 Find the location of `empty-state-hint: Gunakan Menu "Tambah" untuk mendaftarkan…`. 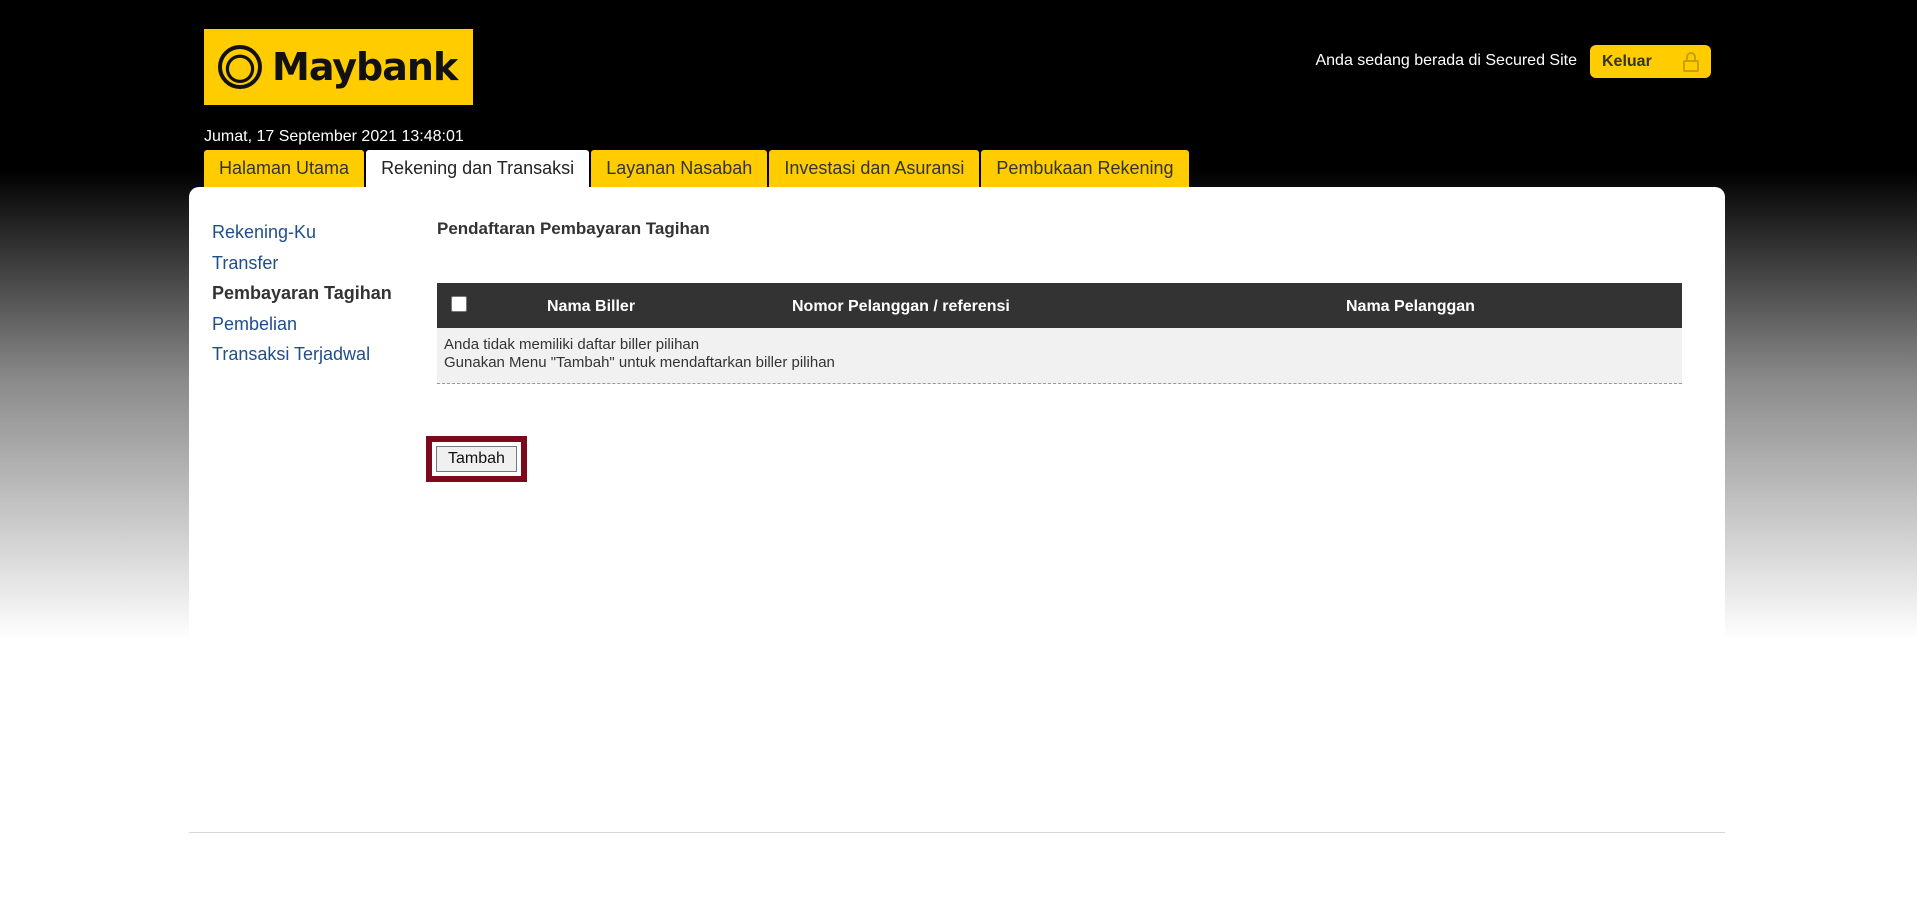

empty-state-hint: Gunakan Menu "Tambah" untuk mendaftarkan… is located at coordinates (639, 362).